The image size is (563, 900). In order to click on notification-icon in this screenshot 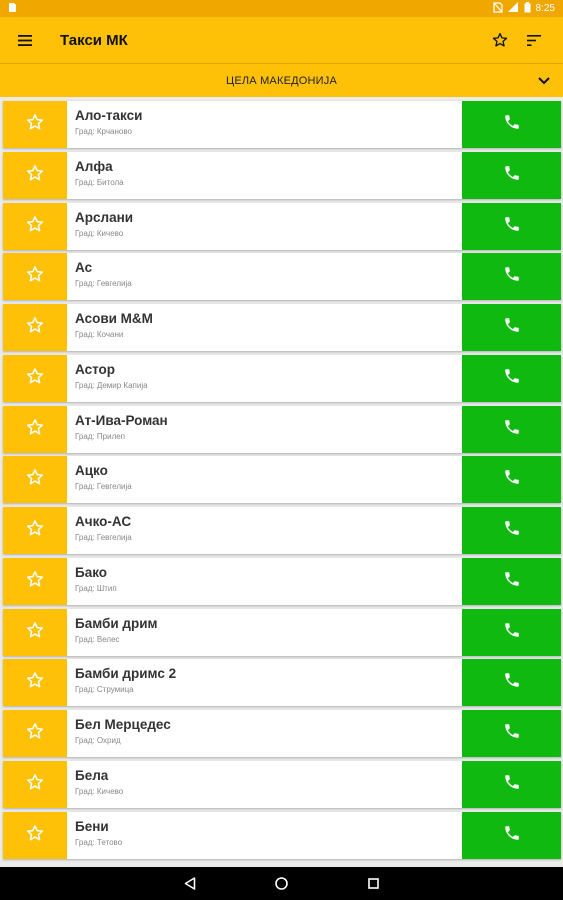, I will do `click(12, 9)`.